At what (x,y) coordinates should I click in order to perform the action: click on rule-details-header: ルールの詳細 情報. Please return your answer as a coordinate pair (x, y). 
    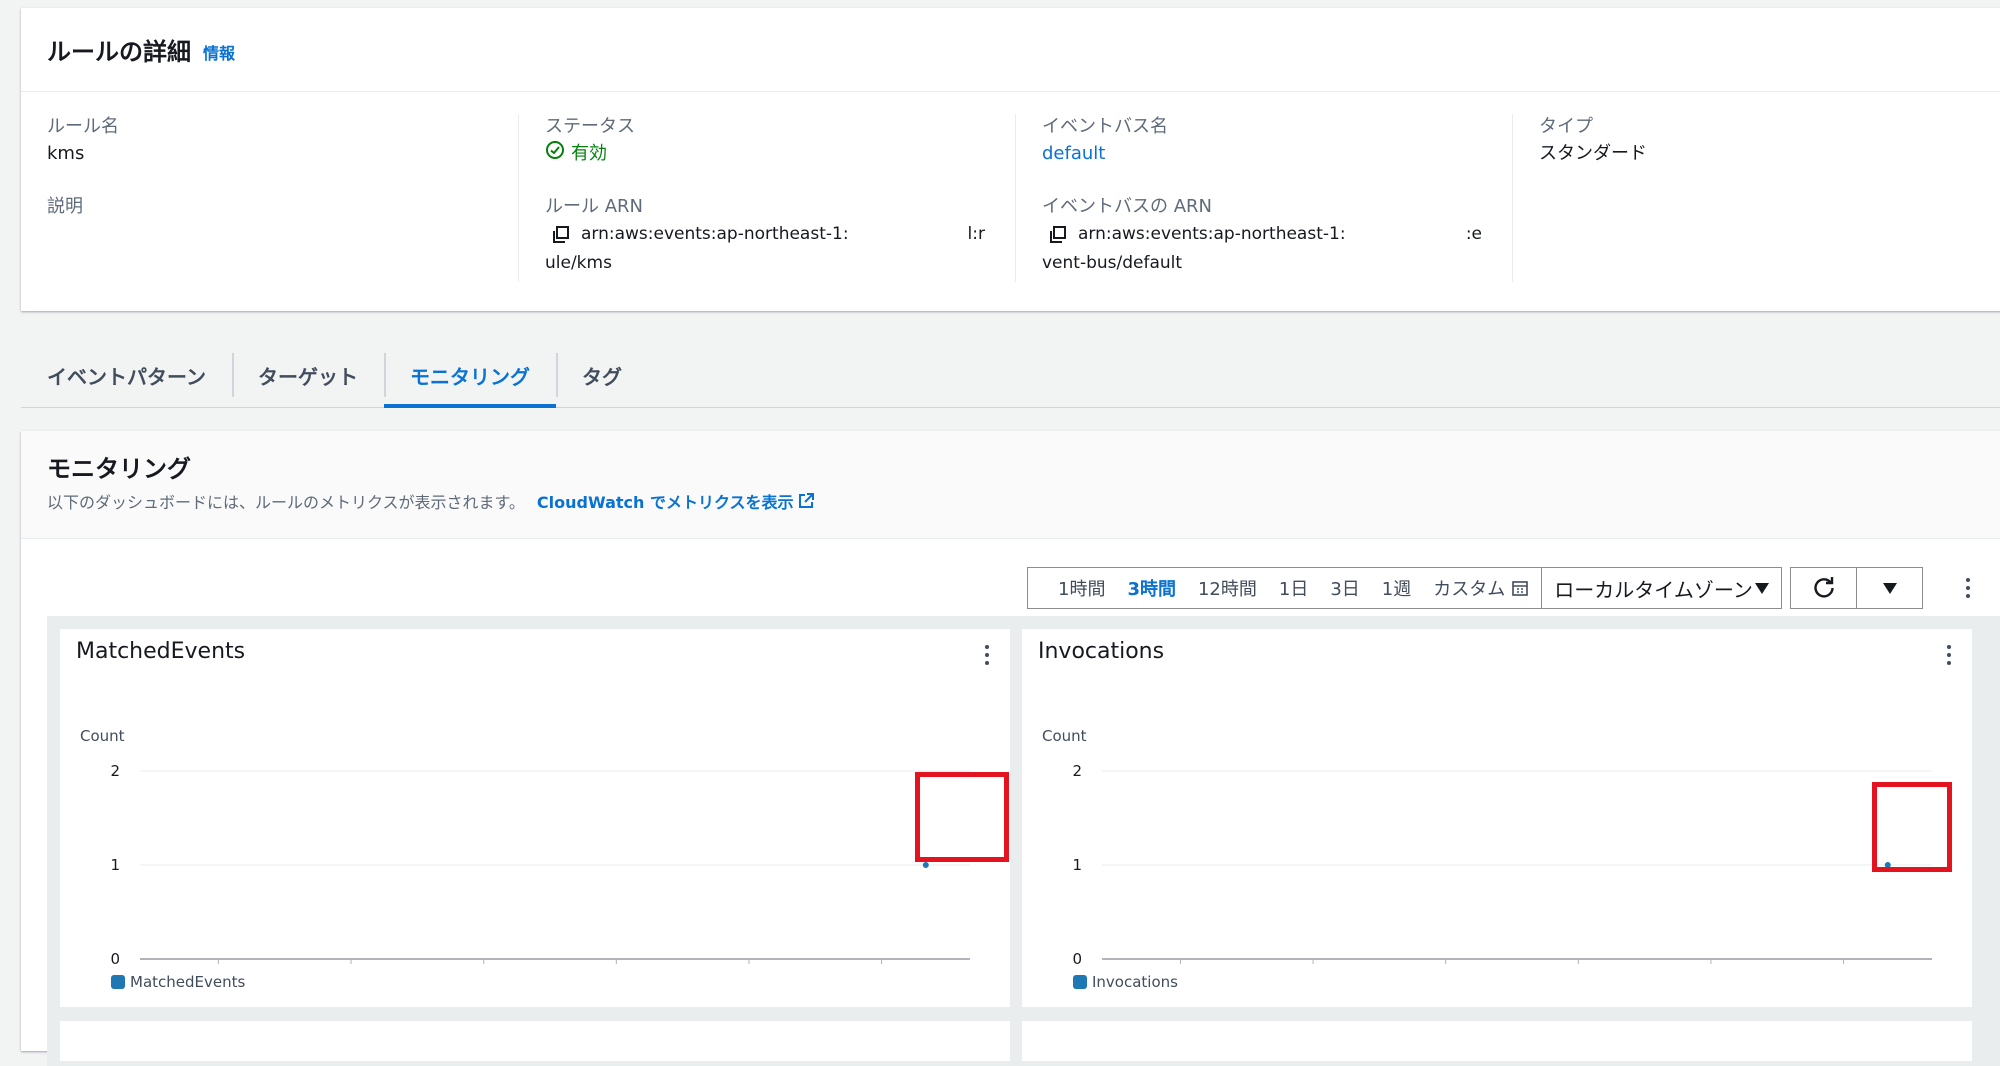
    Looking at the image, I should click on (1010, 50).